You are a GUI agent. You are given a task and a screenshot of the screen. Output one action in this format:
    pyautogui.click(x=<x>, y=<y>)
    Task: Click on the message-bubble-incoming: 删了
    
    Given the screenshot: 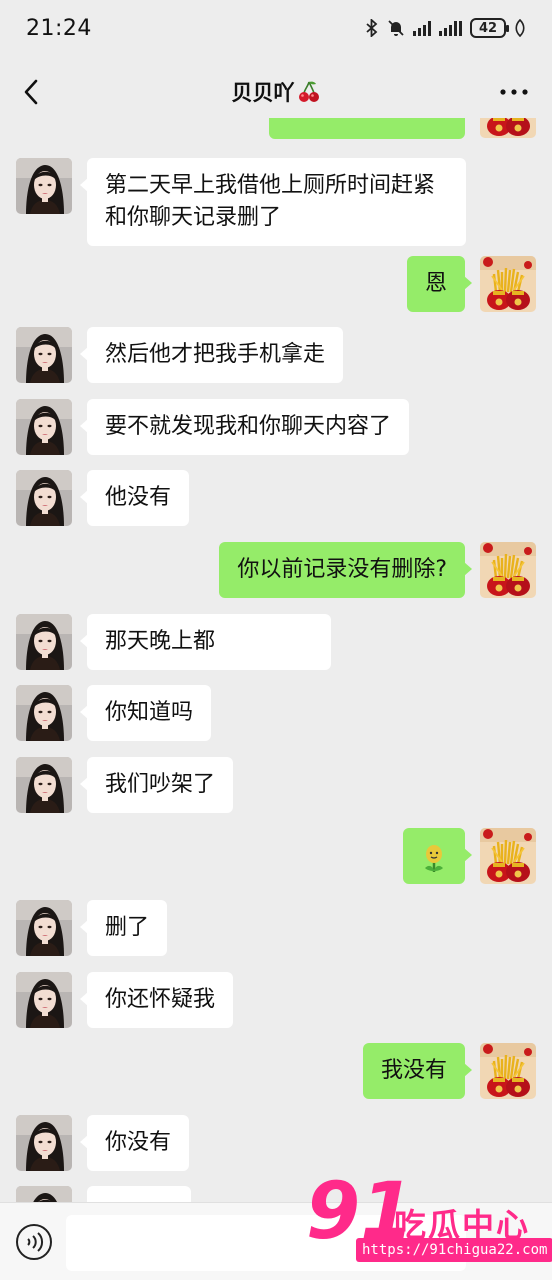 What is the action you would take?
    pyautogui.click(x=123, y=928)
    